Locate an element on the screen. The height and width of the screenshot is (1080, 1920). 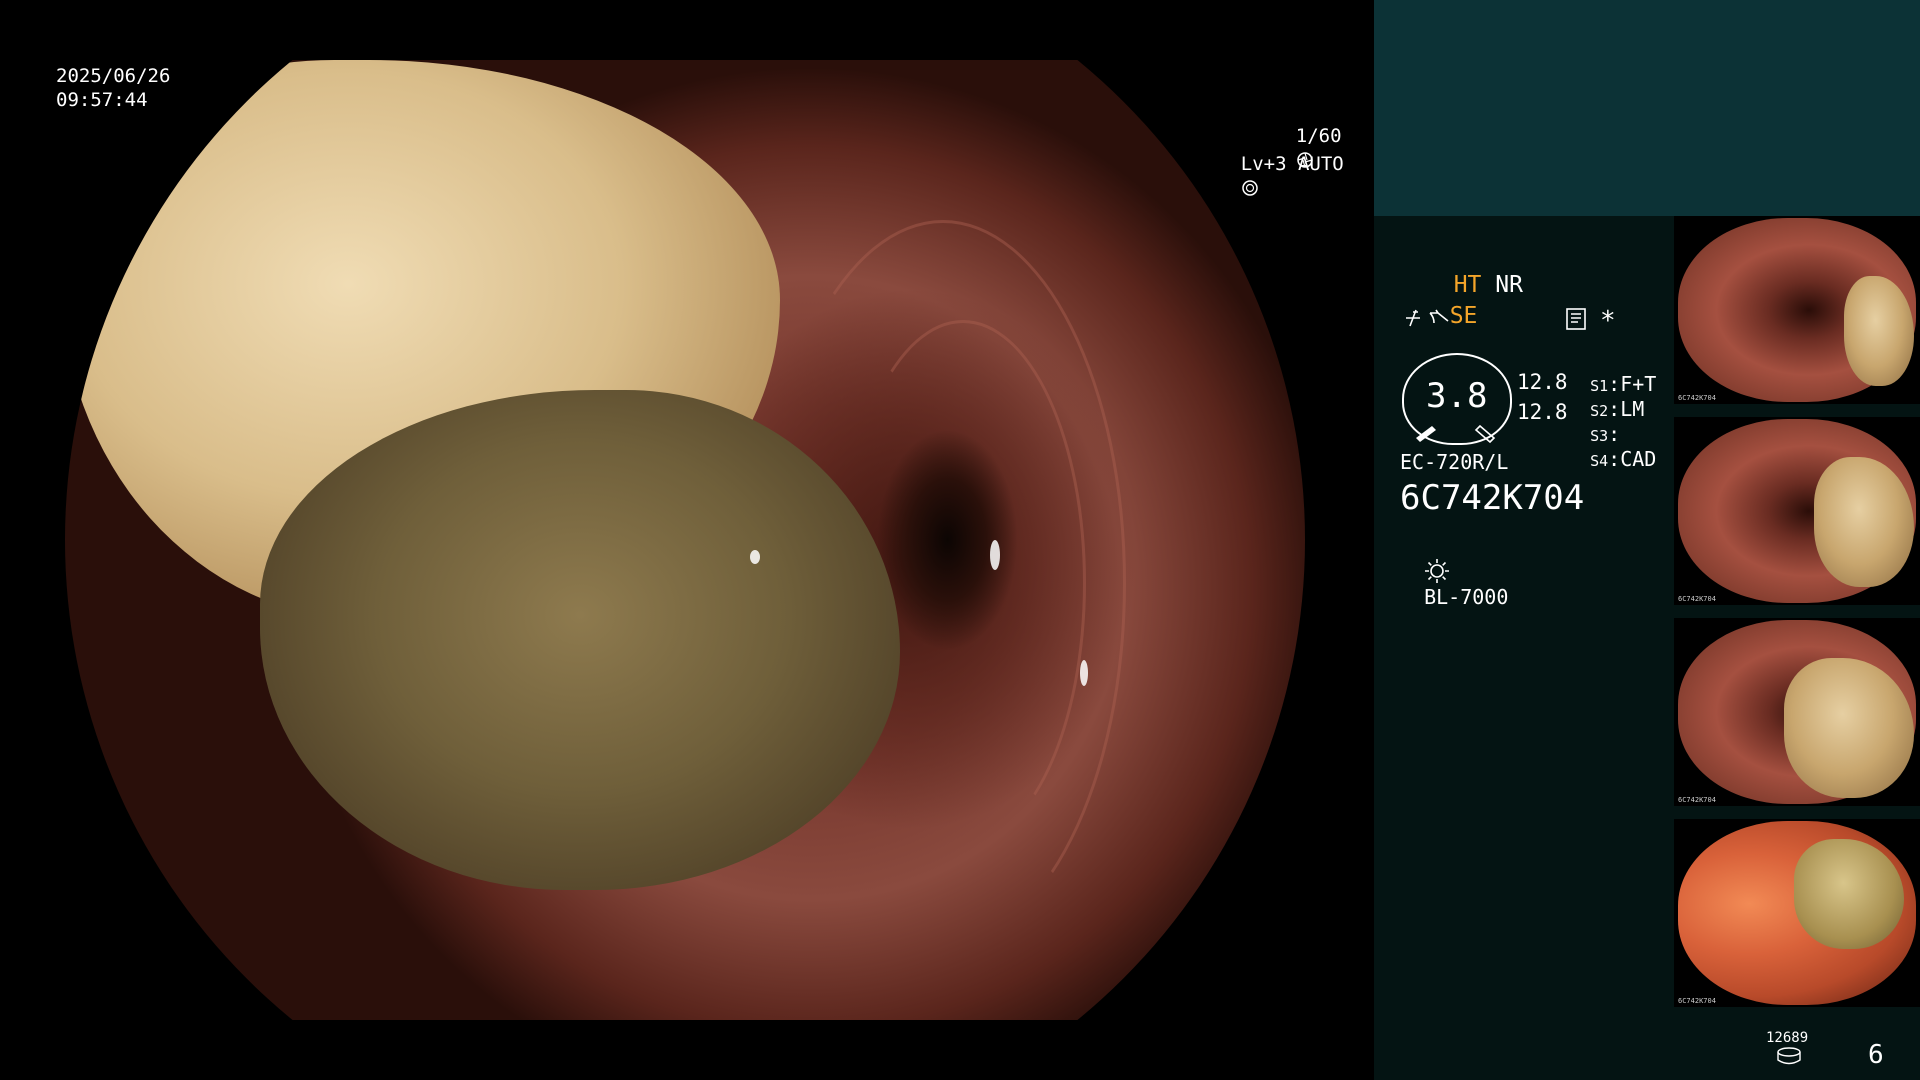
value-bottom: 12.8 is located at coordinates (1542, 412).